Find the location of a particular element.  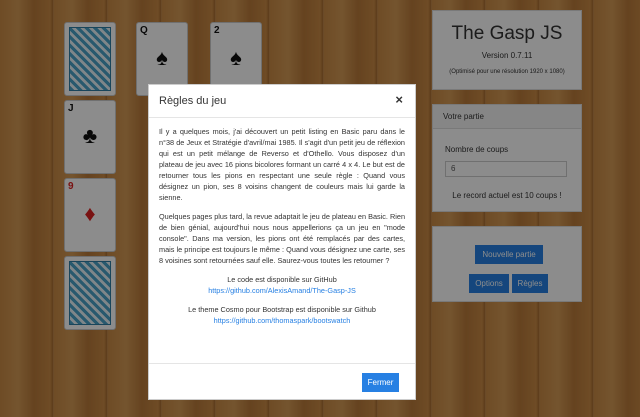

modal-header: Règles du jeu × is located at coordinates (282, 101).